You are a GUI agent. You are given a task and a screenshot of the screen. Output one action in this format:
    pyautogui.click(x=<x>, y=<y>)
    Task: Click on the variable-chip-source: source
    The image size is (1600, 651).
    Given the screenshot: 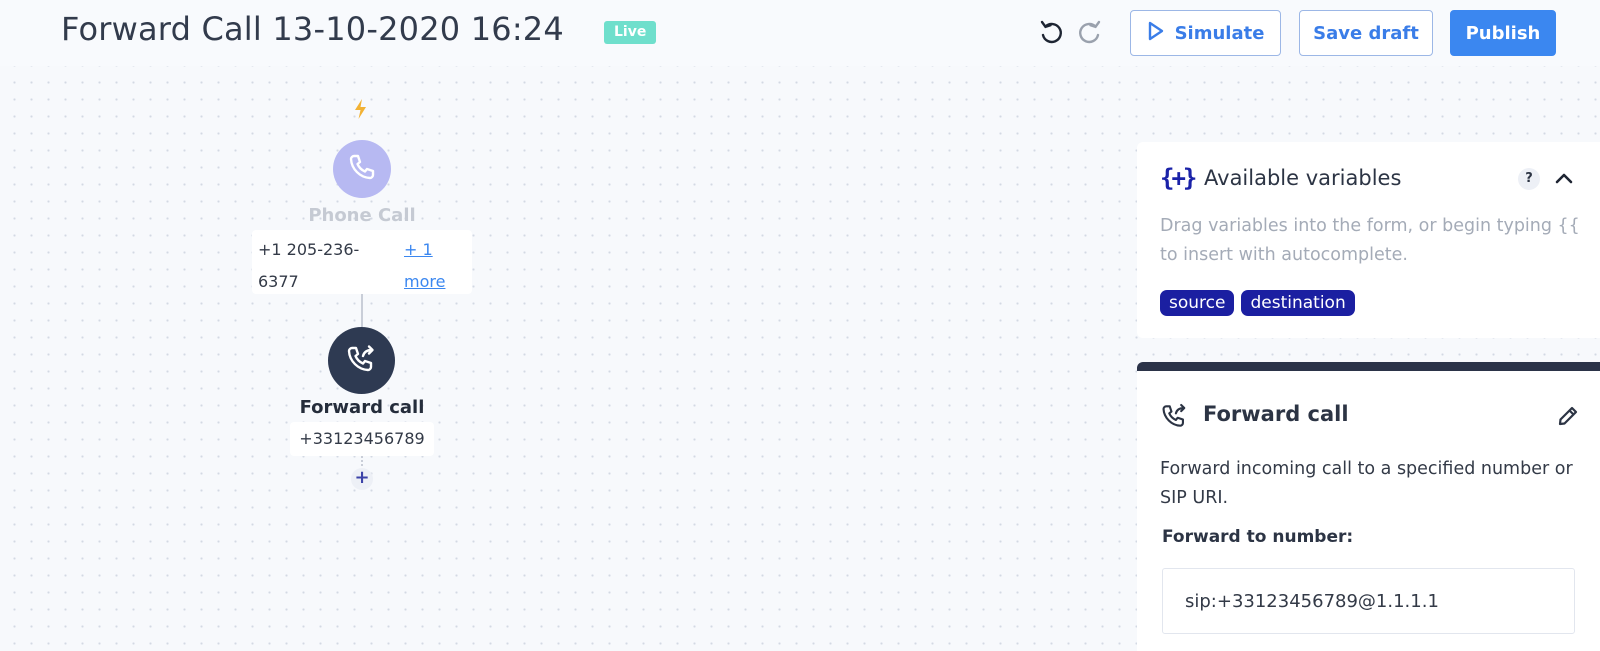 What is the action you would take?
    pyautogui.click(x=1197, y=303)
    